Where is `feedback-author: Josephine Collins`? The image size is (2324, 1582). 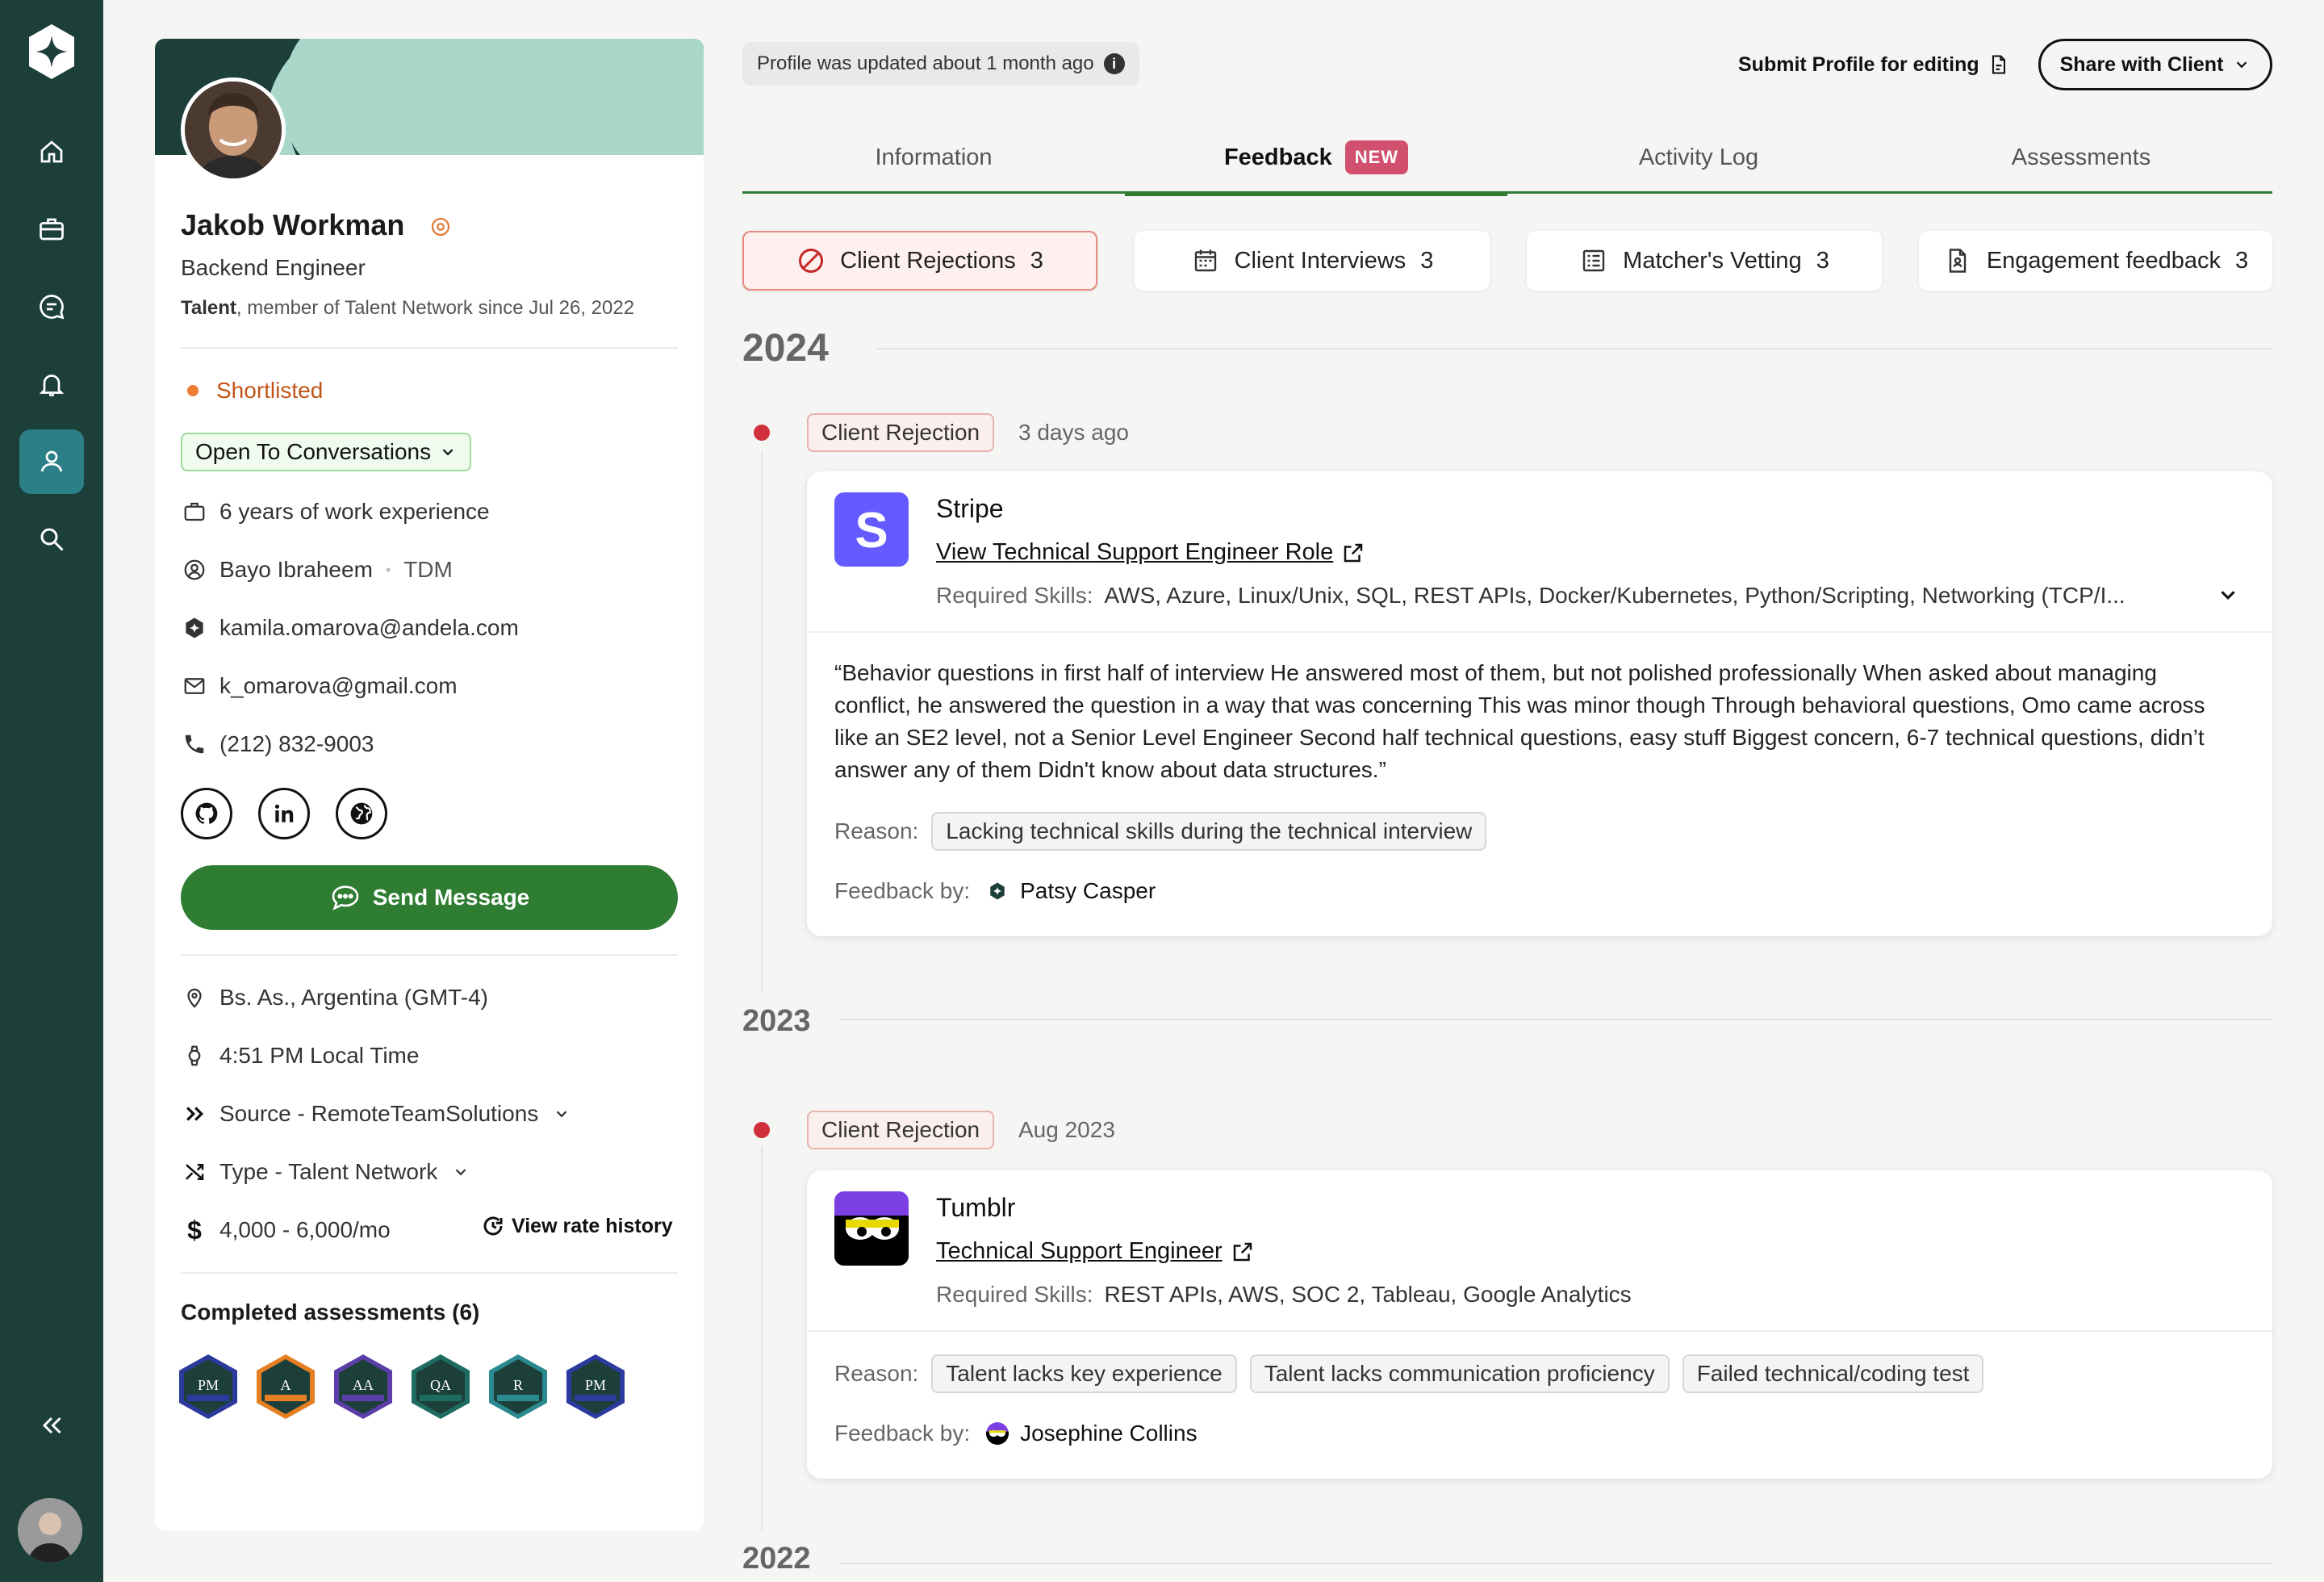 feedback-author: Josephine Collins is located at coordinates (1092, 1433).